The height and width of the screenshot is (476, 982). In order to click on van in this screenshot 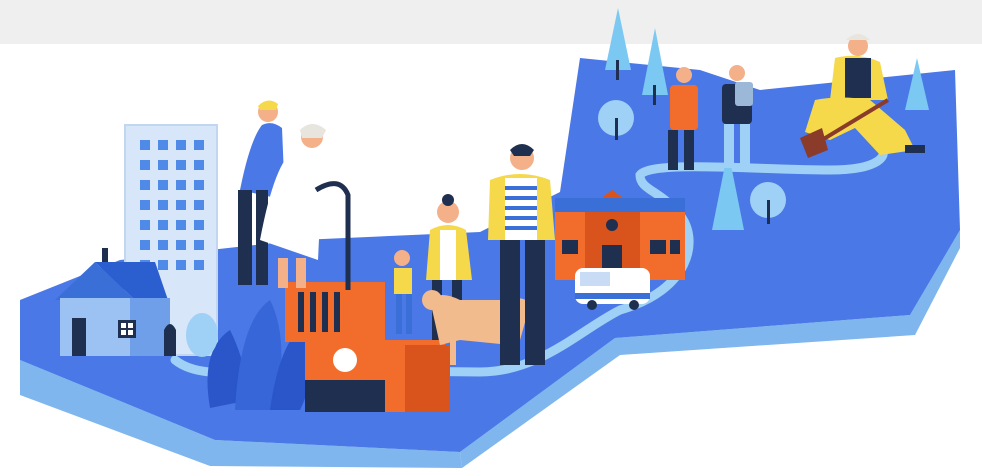, I will do `click(612, 289)`.